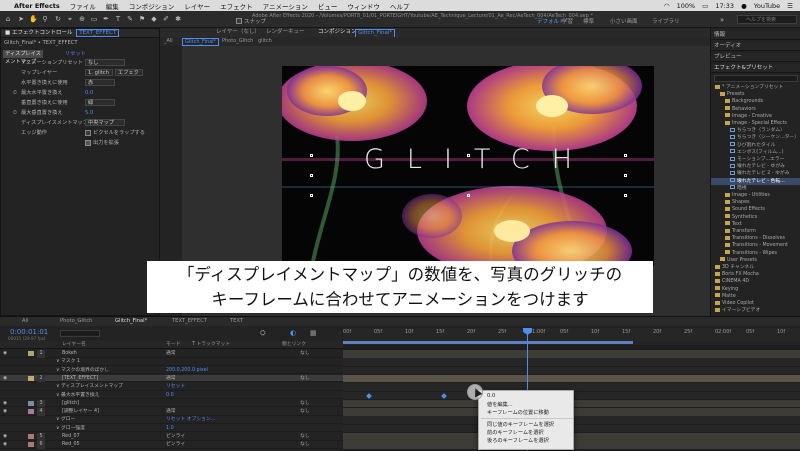 Image resolution: width=800 pixels, height=451 pixels. Describe the element at coordinates (755, 281) in the screenshot. I see `preset-folder: CINEMA 4D` at that location.